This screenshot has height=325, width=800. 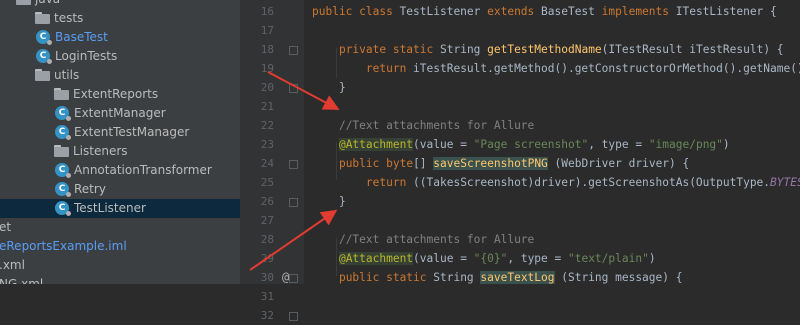 I want to click on arrow-to-text-attachment, so click(x=293, y=240).